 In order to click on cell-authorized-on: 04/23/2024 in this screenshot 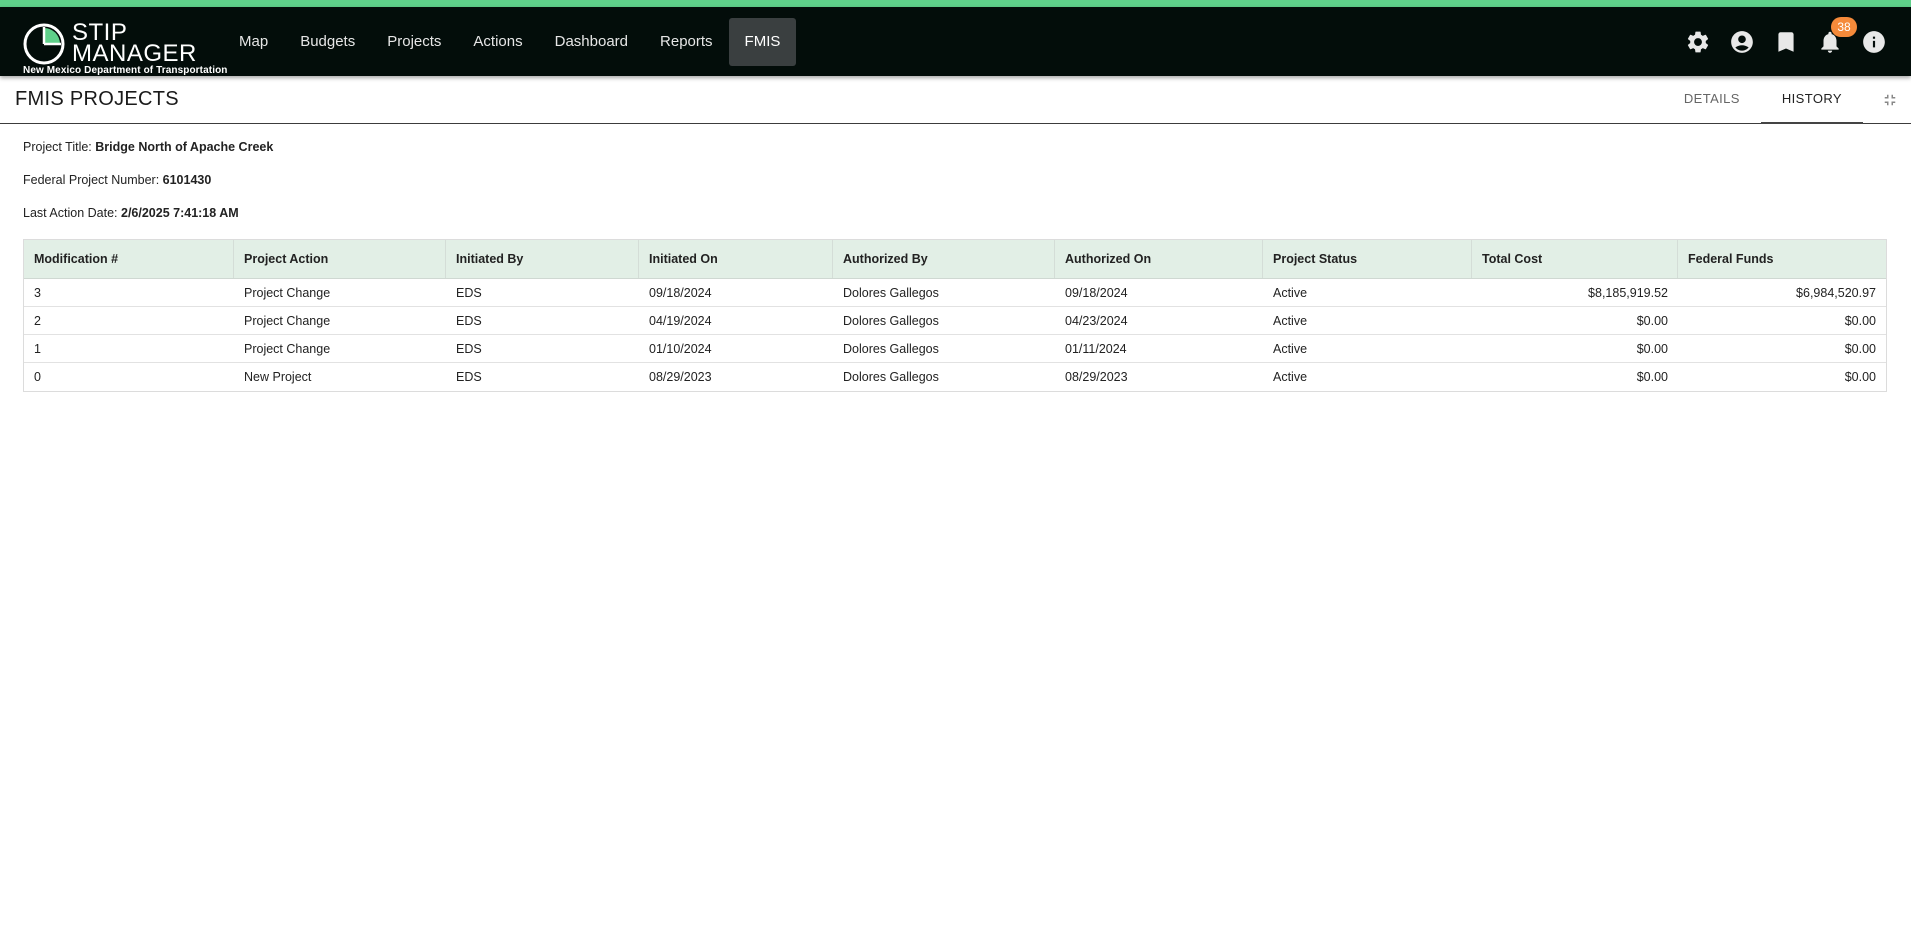, I will do `click(1096, 321)`.